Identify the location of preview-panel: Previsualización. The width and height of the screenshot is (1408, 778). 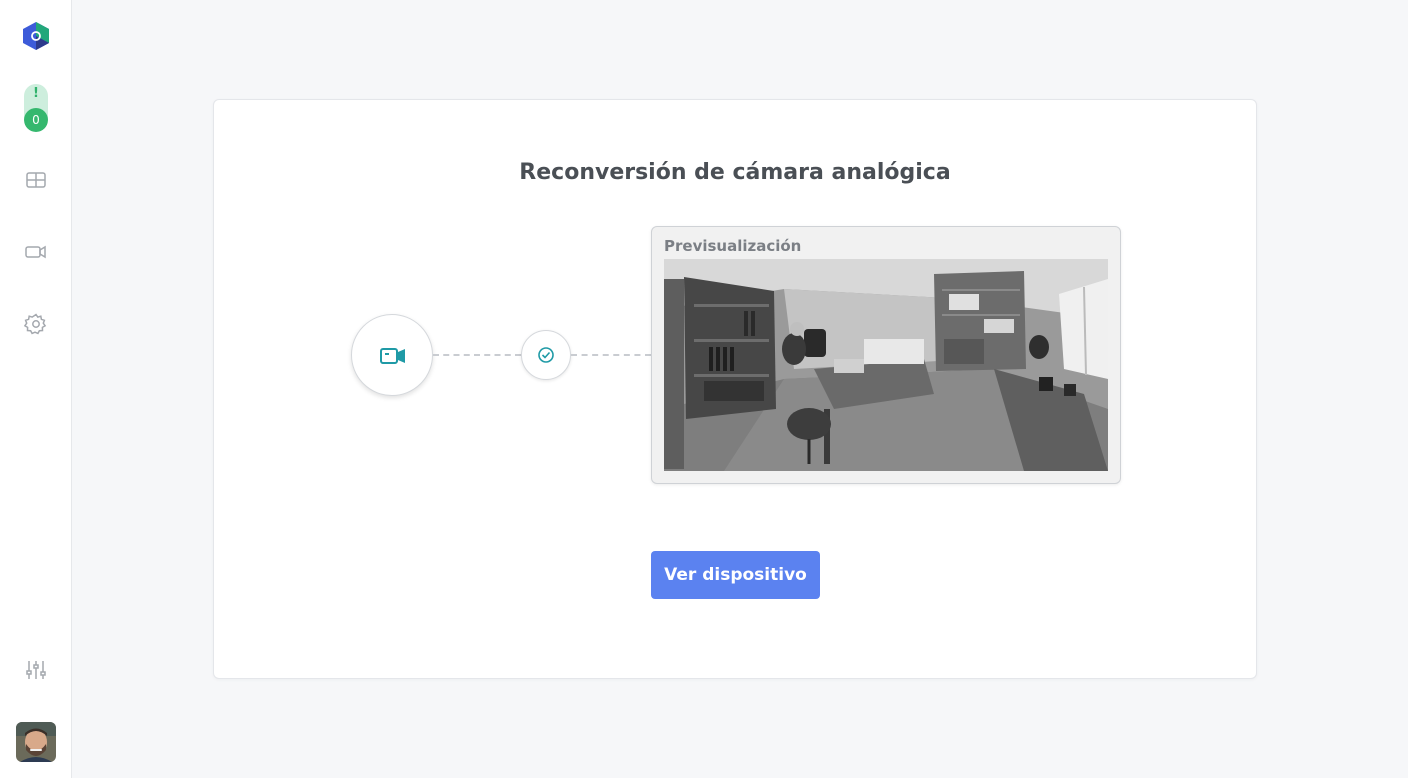
(886, 355).